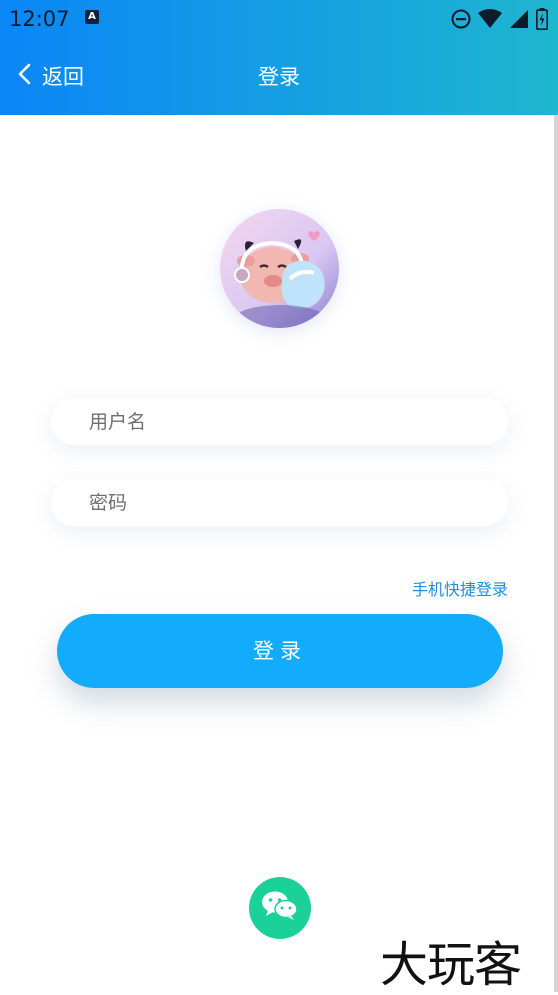 This screenshot has height=995, width=558. What do you see at coordinates (451, 965) in the screenshot?
I see `watermark-logo: 大玩客` at bounding box center [451, 965].